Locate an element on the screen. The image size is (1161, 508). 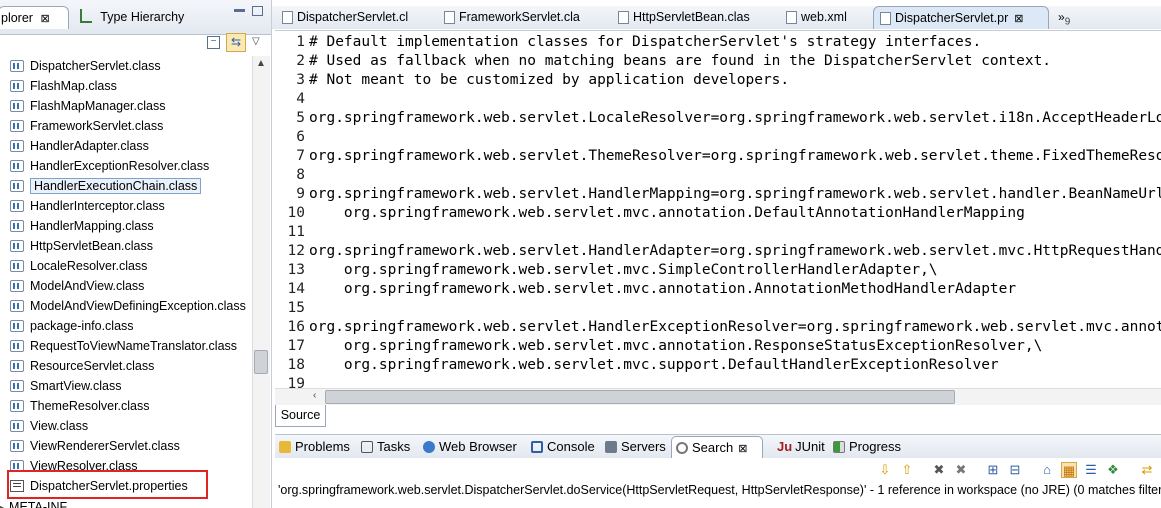
tree-item: FlashMapManager.class is located at coordinates (87, 106).